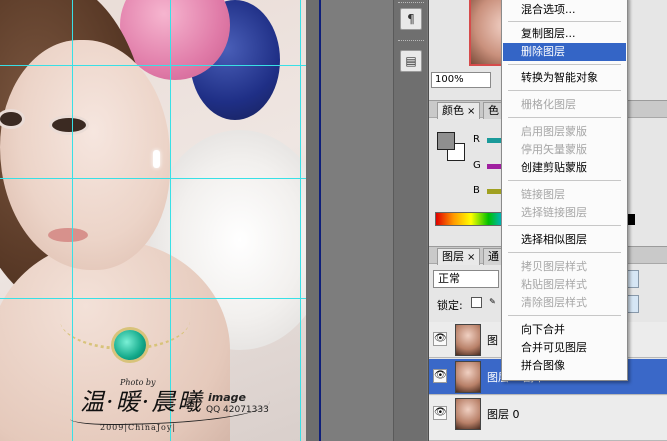  What do you see at coordinates (564, 348) in the screenshot?
I see `menu-item-merge-visible: 合并可见图层` at bounding box center [564, 348].